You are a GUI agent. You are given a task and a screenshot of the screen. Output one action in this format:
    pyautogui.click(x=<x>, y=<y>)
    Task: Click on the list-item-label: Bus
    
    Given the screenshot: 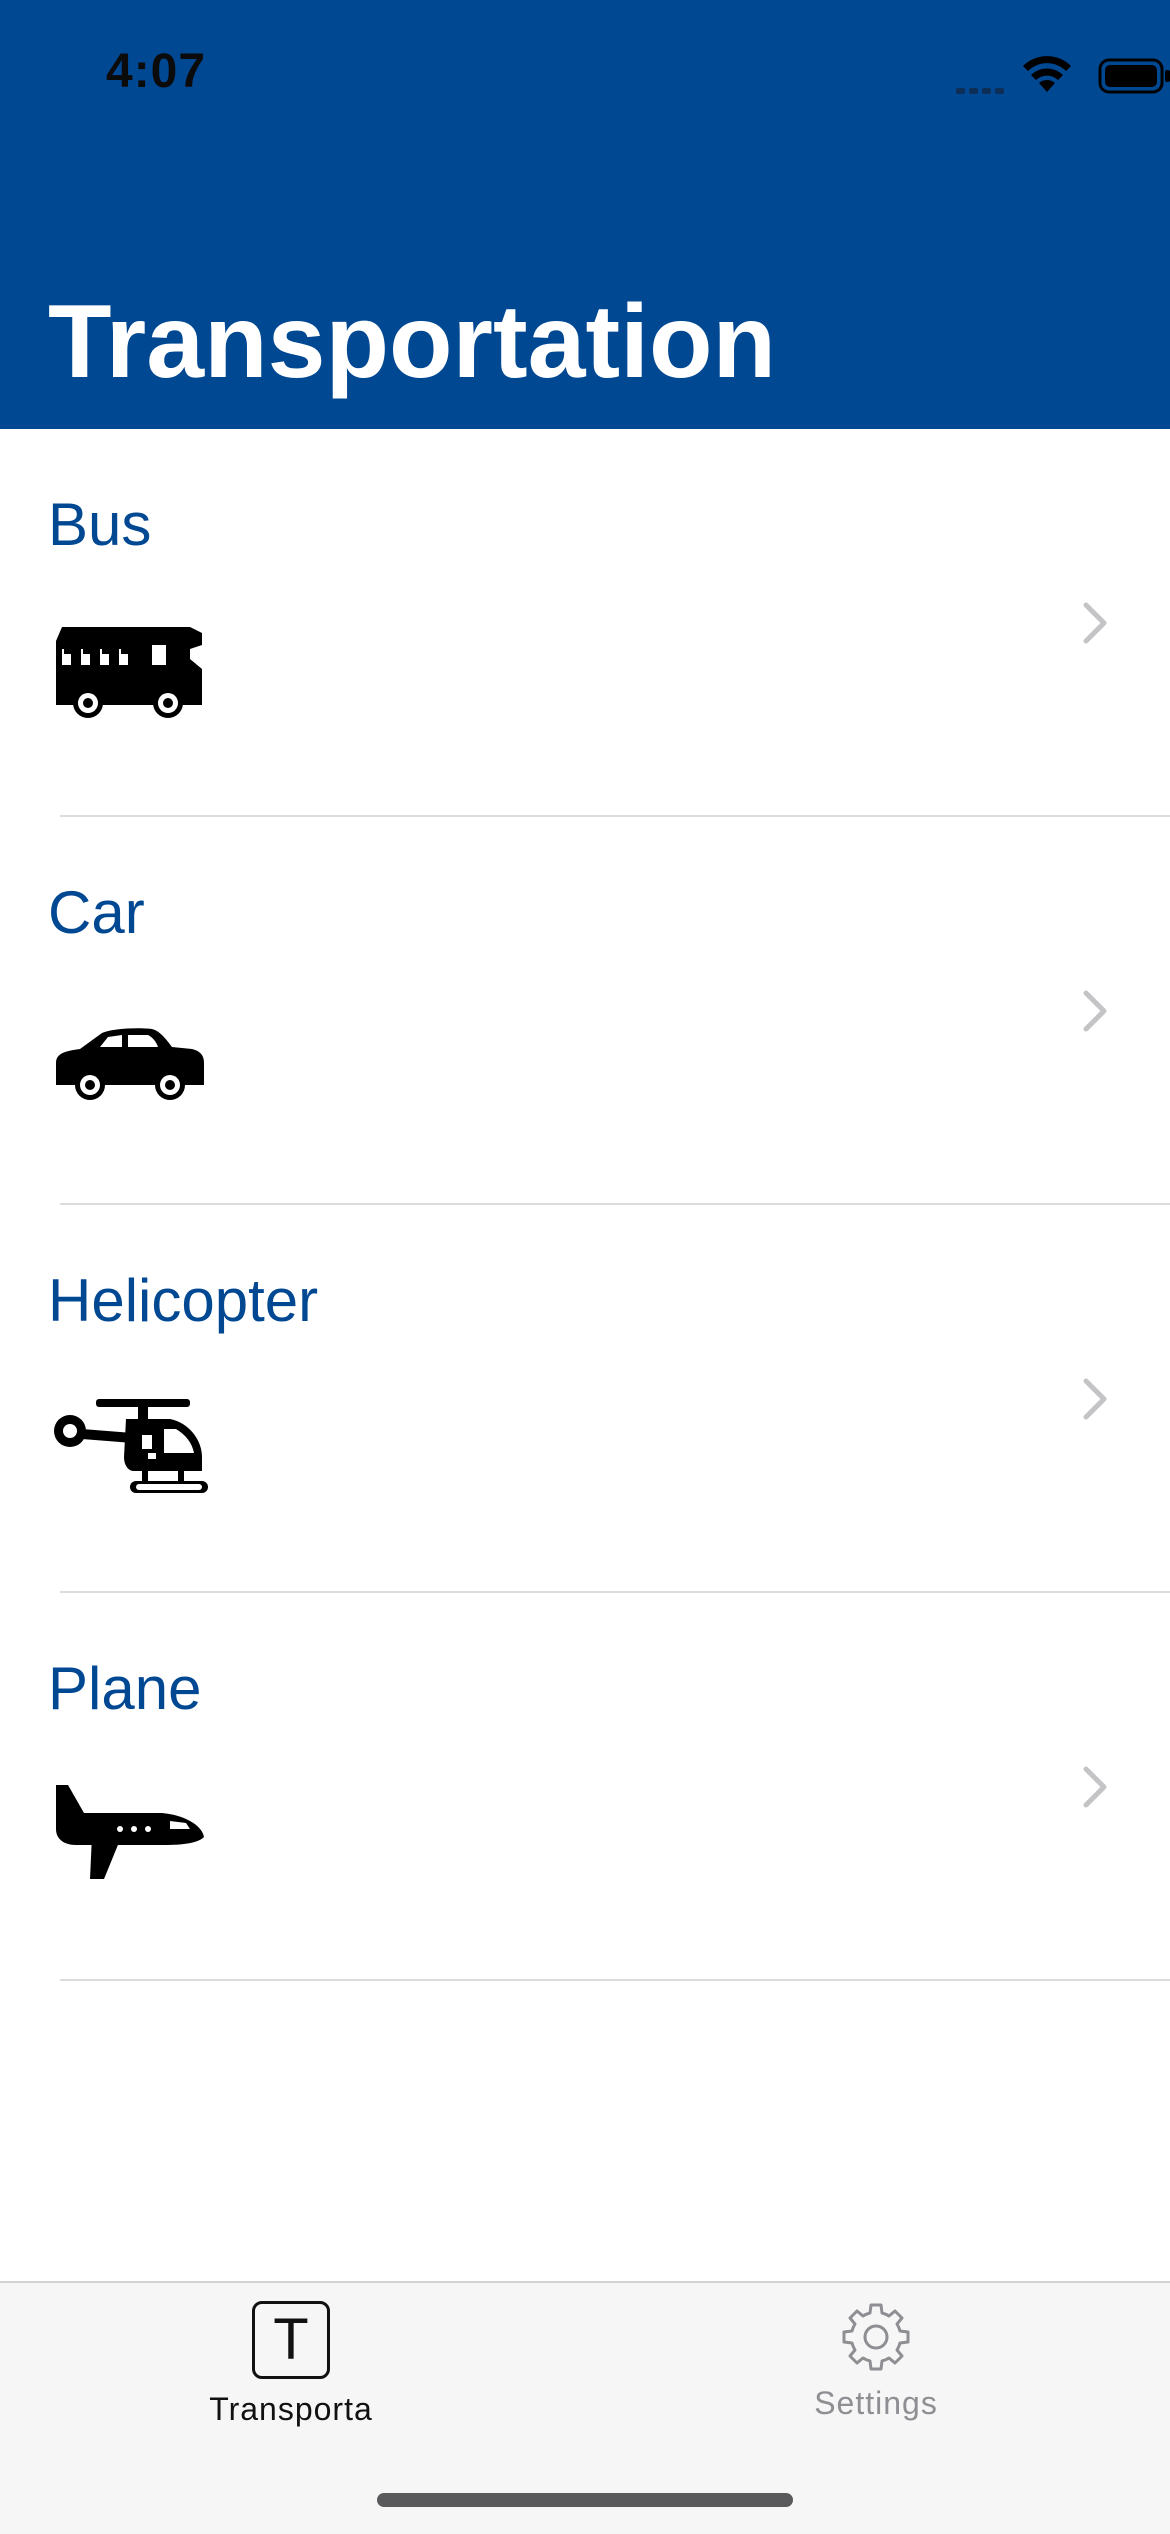 What is the action you would take?
    pyautogui.click(x=100, y=524)
    